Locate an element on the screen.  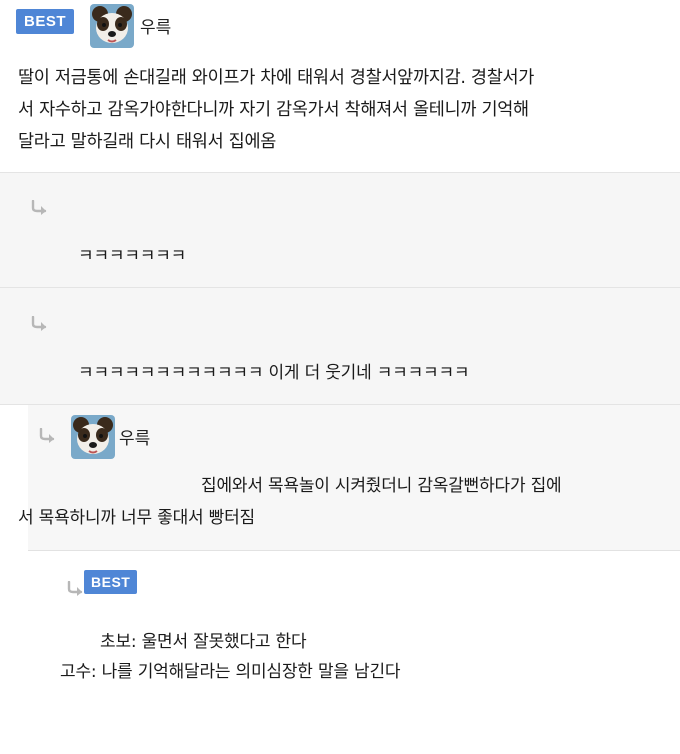
nested-username: 우륵 is located at coordinates (134, 436).